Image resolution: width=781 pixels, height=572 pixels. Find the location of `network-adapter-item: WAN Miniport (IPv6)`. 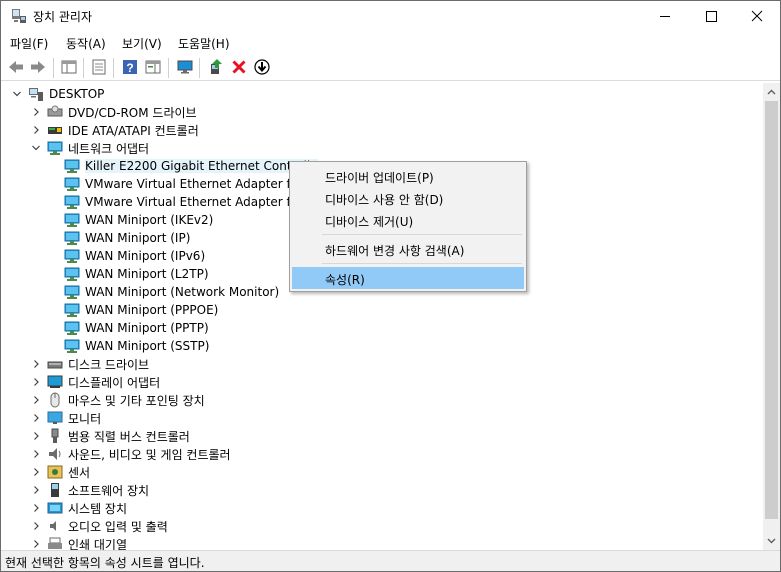

network-adapter-item: WAN Miniport (IPv6) is located at coordinates (134, 256).